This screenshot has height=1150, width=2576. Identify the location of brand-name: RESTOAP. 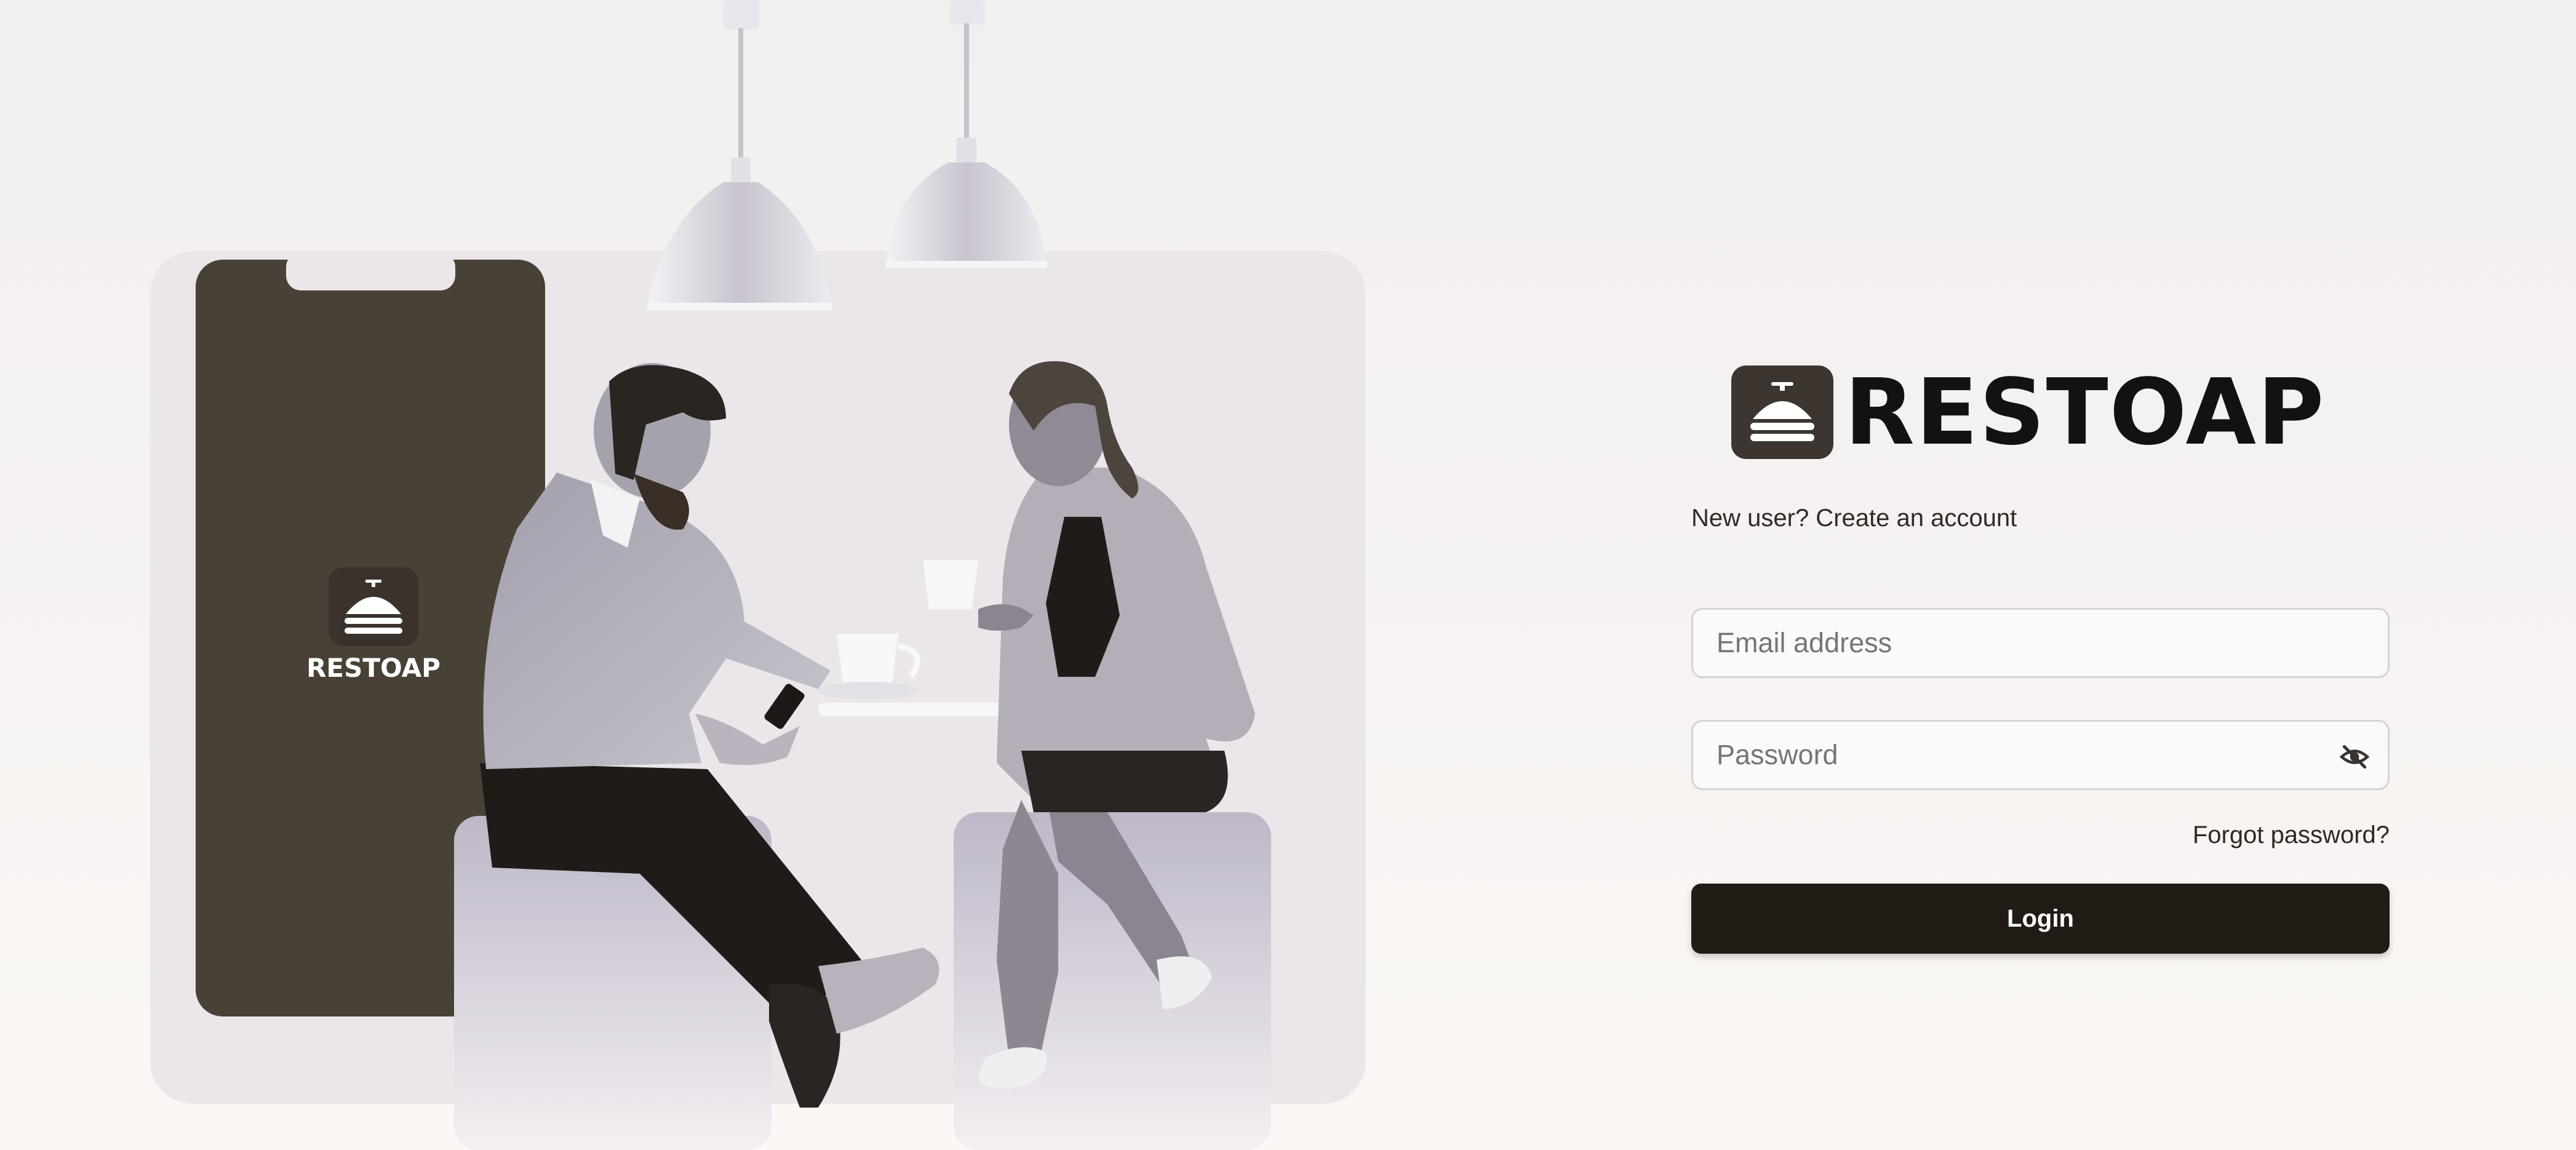
(2085, 412).